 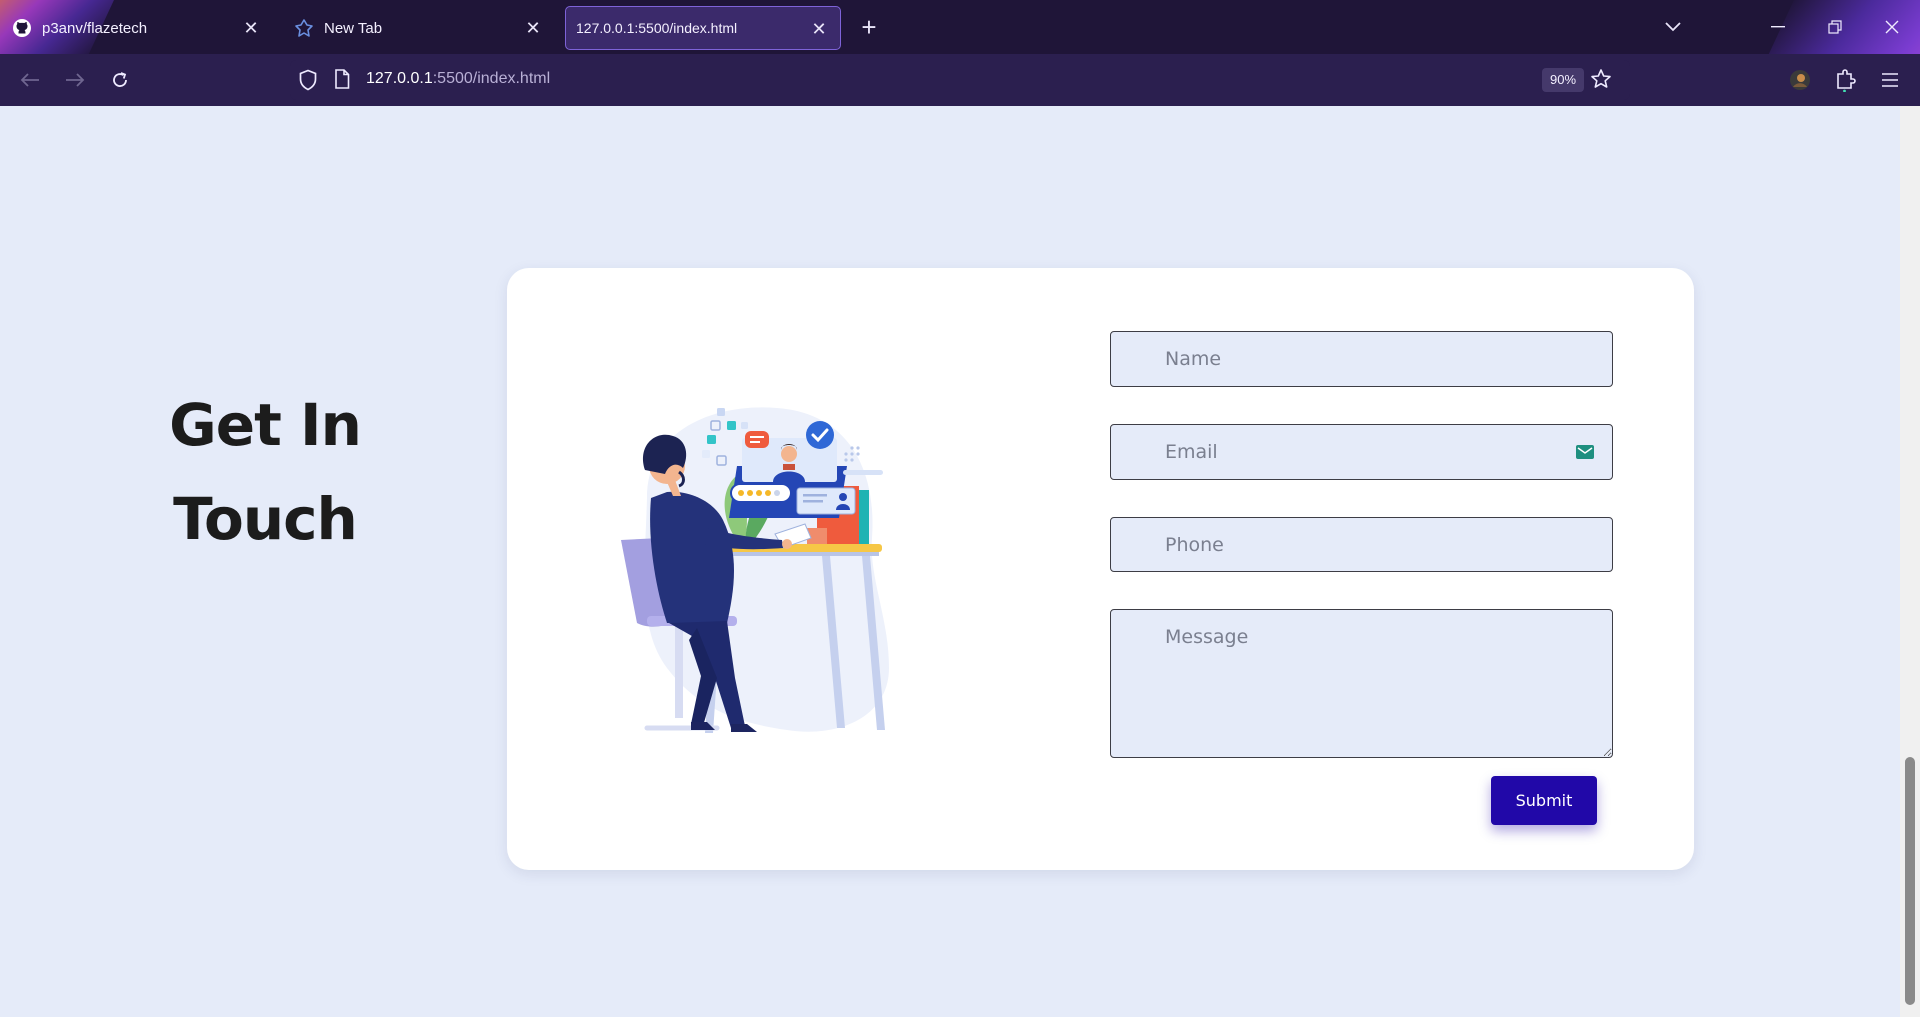 I want to click on page-title-line-1: Get In, so click(x=265, y=425).